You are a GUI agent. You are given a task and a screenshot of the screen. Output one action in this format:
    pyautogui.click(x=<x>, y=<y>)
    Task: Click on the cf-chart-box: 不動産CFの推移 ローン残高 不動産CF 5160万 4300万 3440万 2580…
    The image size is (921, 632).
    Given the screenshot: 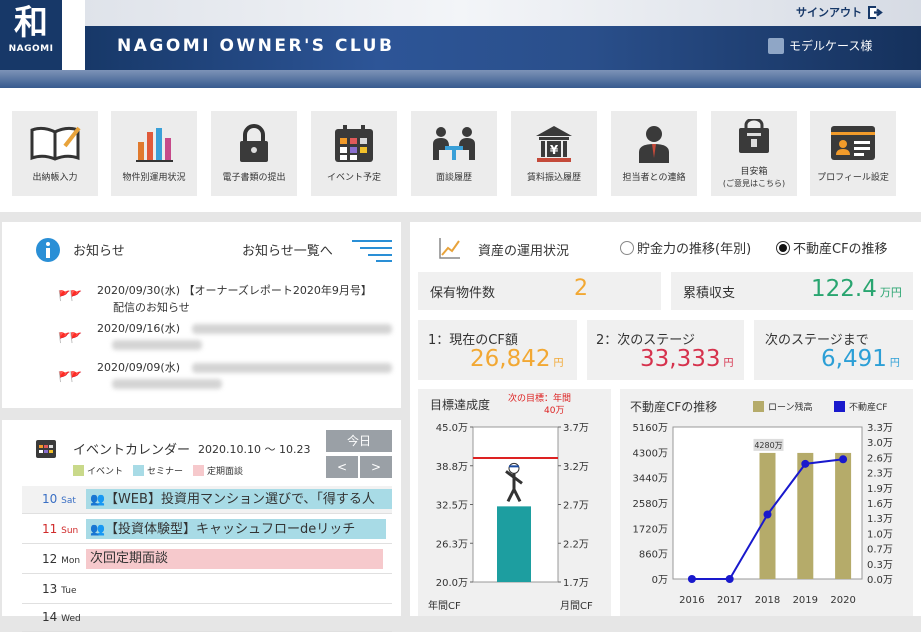 What is the action you would take?
    pyautogui.click(x=766, y=502)
    